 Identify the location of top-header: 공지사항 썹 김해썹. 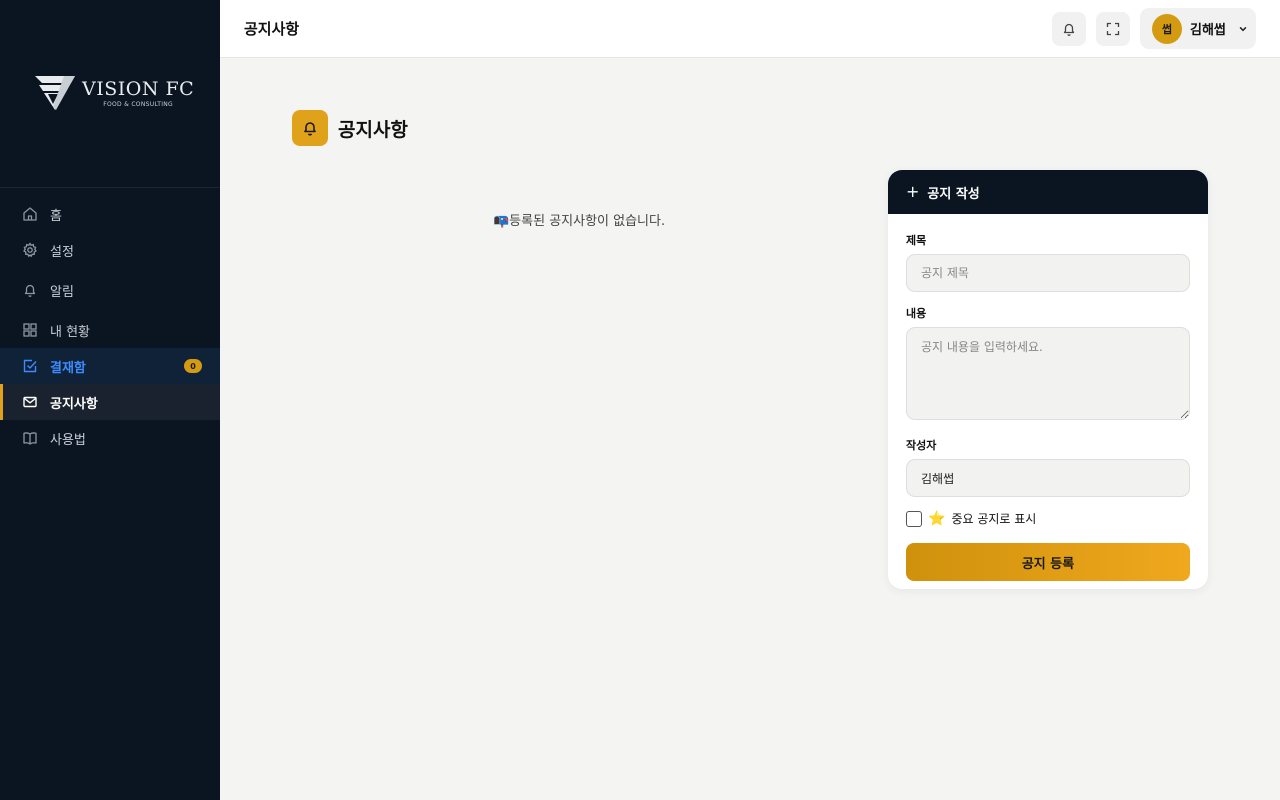
(750, 29).